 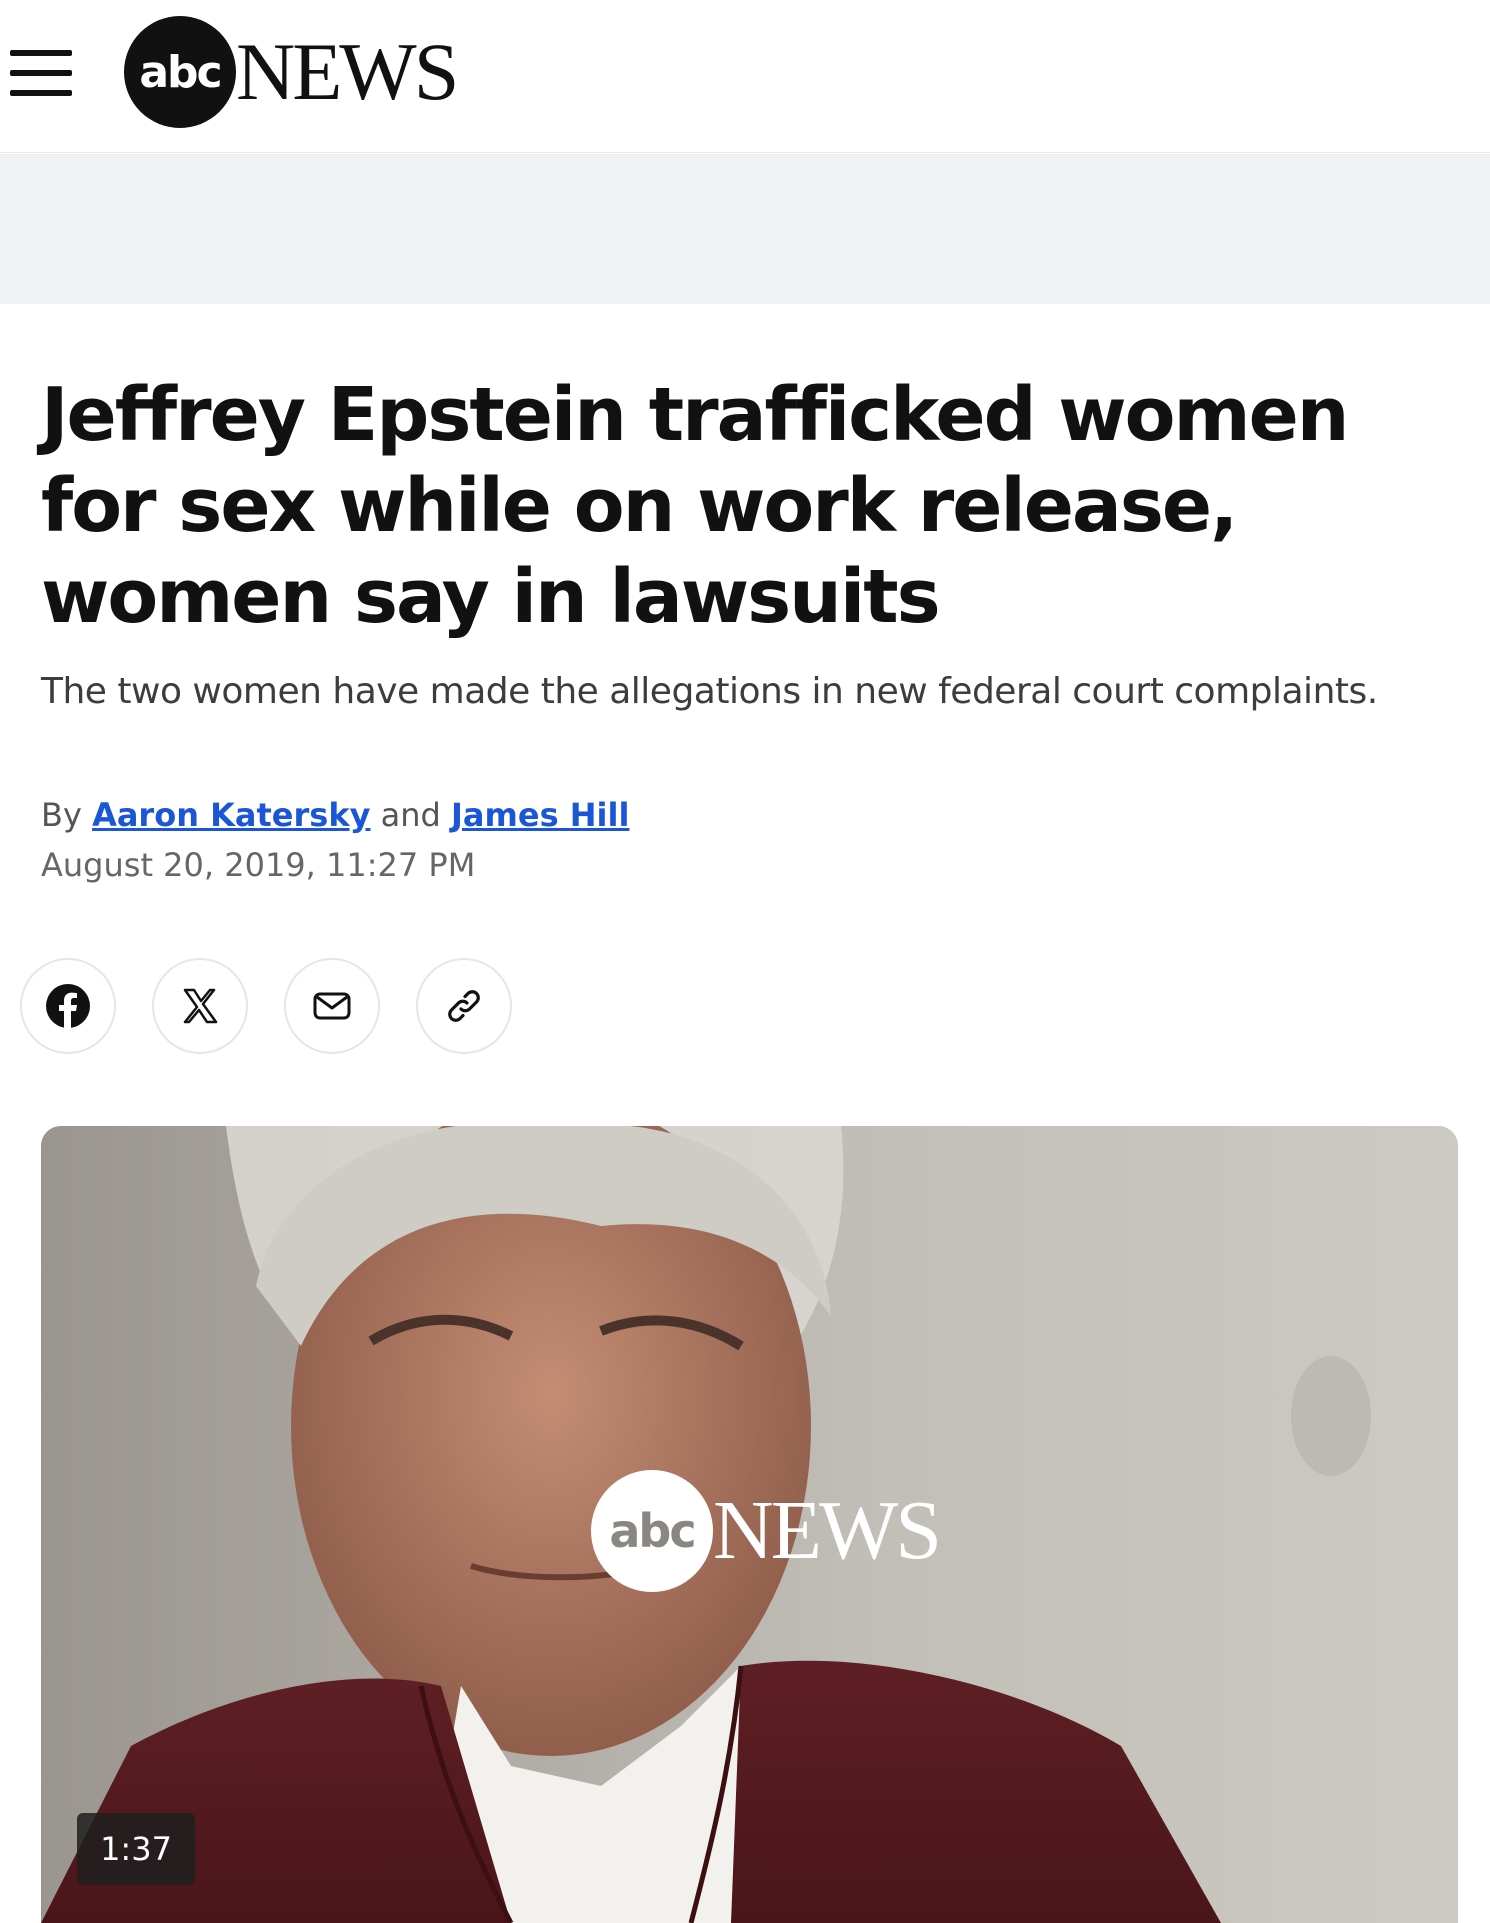 What do you see at coordinates (410, 815) in the screenshot?
I see `byline-joiner: and` at bounding box center [410, 815].